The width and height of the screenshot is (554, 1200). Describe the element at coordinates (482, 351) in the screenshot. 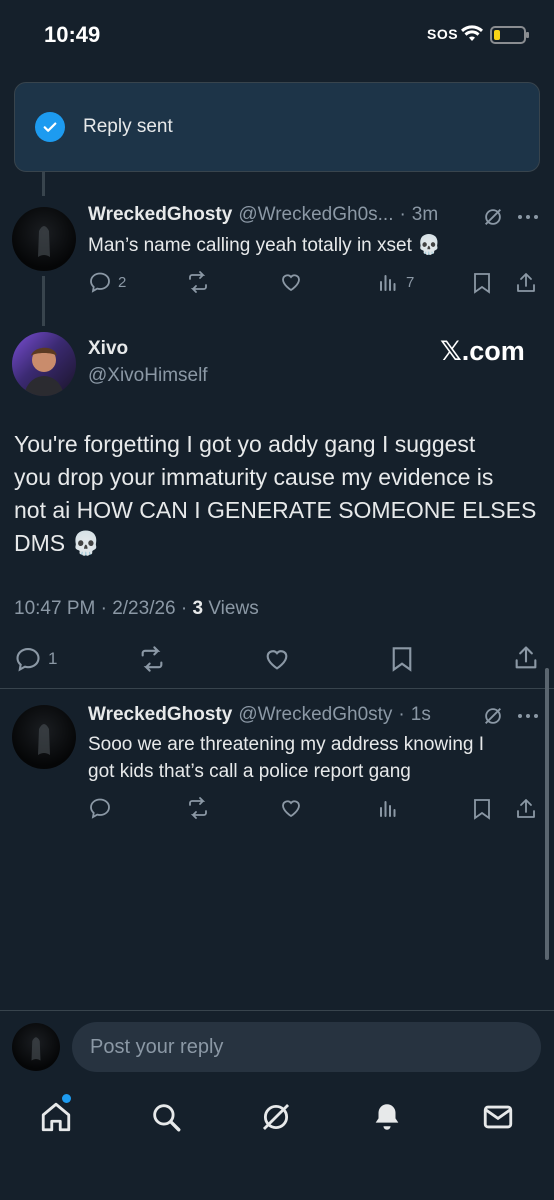

I see `source-badge: 𝕏.com` at that location.